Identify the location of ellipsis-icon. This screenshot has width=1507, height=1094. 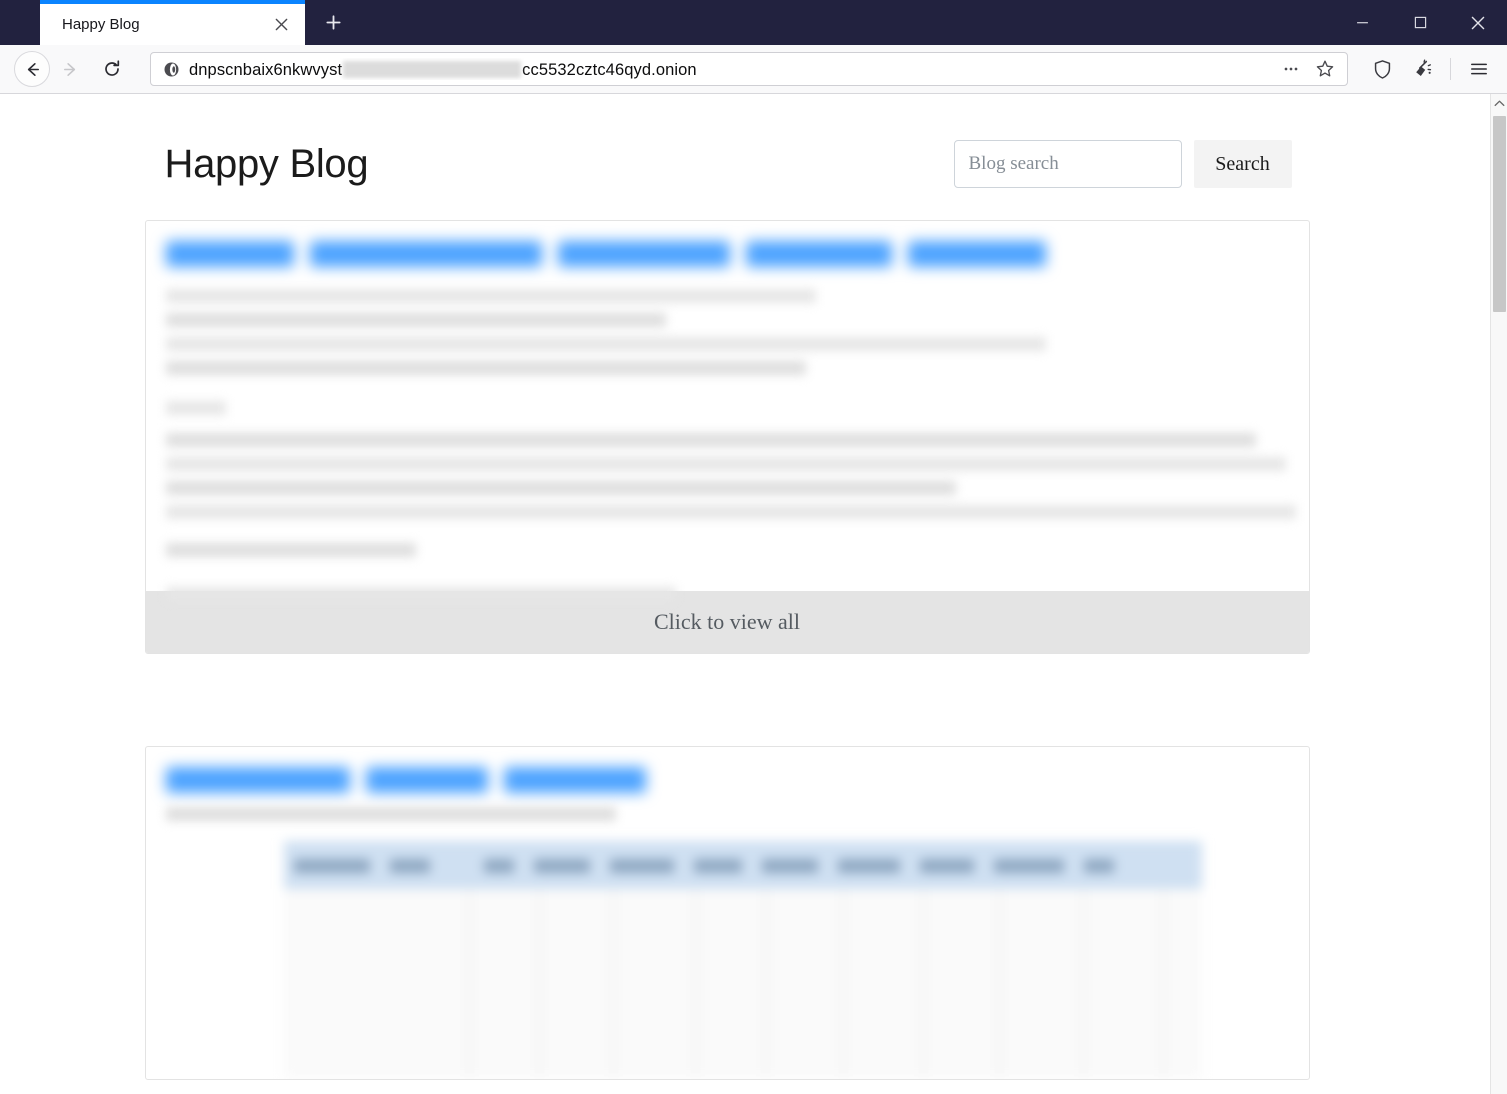
(1291, 69).